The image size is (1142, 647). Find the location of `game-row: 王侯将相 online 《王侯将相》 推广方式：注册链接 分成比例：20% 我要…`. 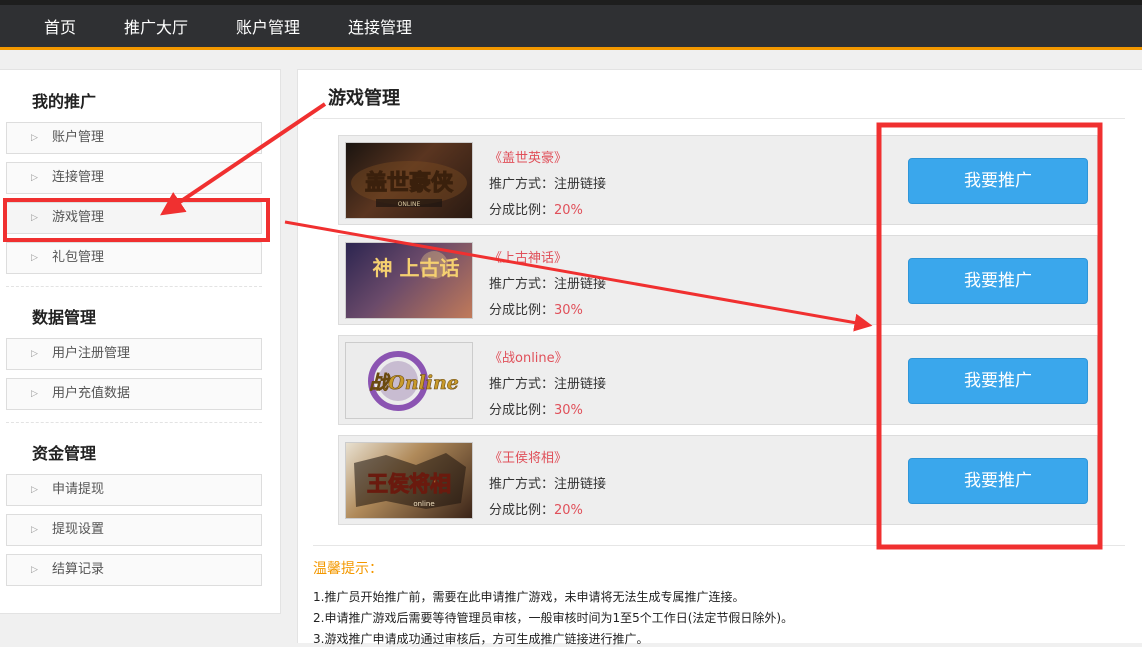

game-row: 王侯将相 online 《王侯将相》 推广方式：注册链接 分成比例：20% 我要… is located at coordinates (718, 480).